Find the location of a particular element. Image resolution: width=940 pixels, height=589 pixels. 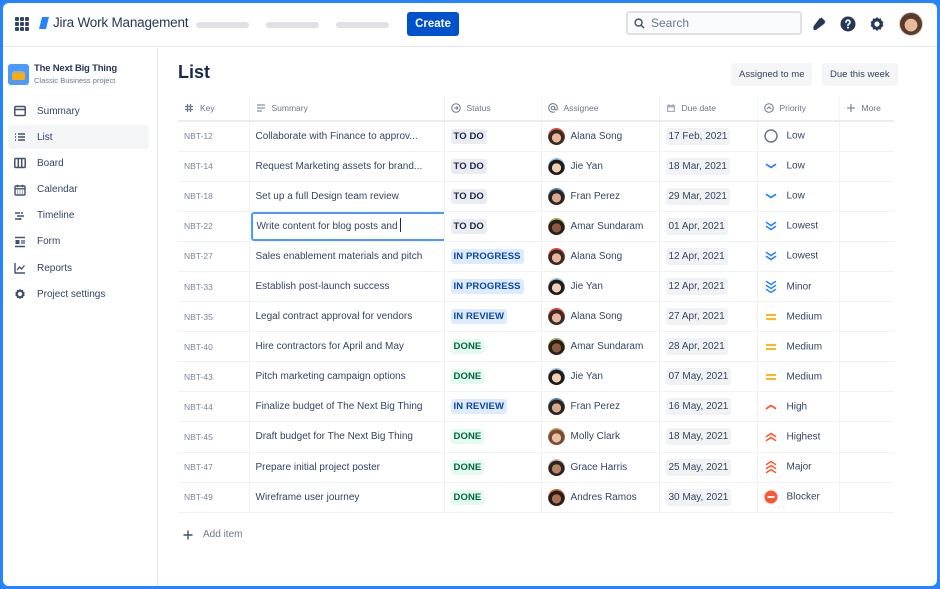

summary-cell: Write content for blog posts and is located at coordinates (347, 226).